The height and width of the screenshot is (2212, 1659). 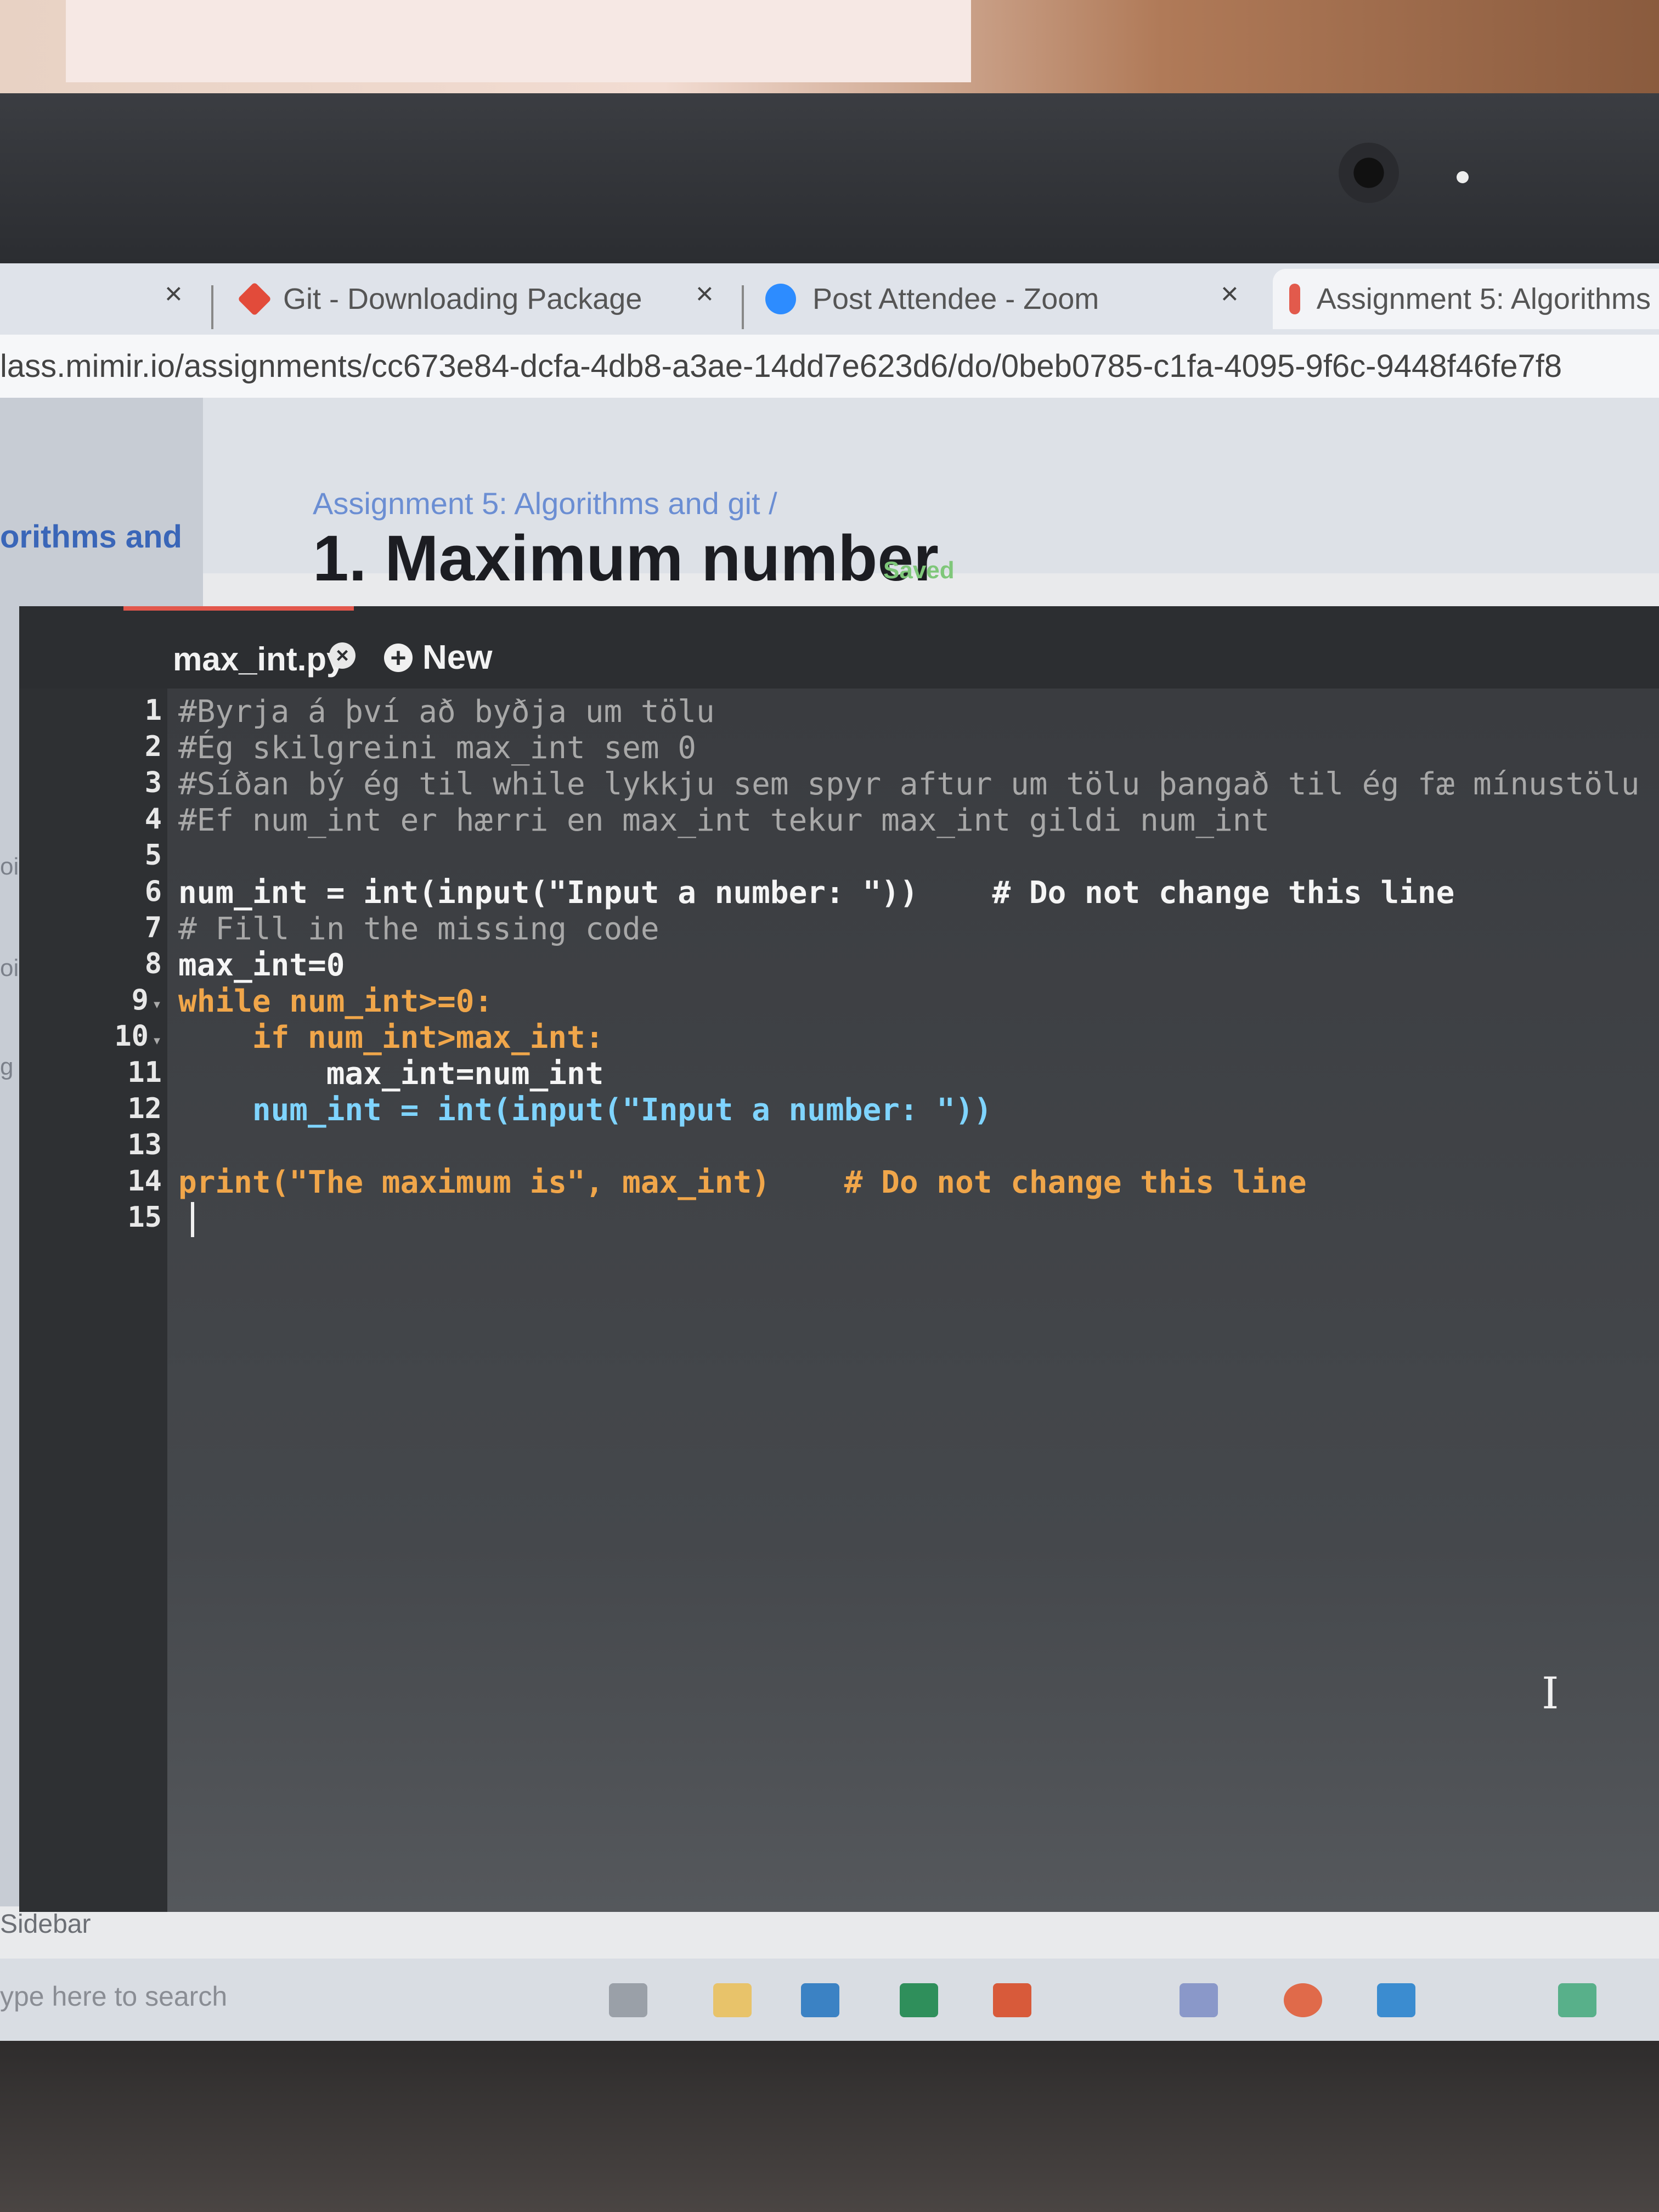 What do you see at coordinates (144, 1181) in the screenshot?
I see `line-number: 14` at bounding box center [144, 1181].